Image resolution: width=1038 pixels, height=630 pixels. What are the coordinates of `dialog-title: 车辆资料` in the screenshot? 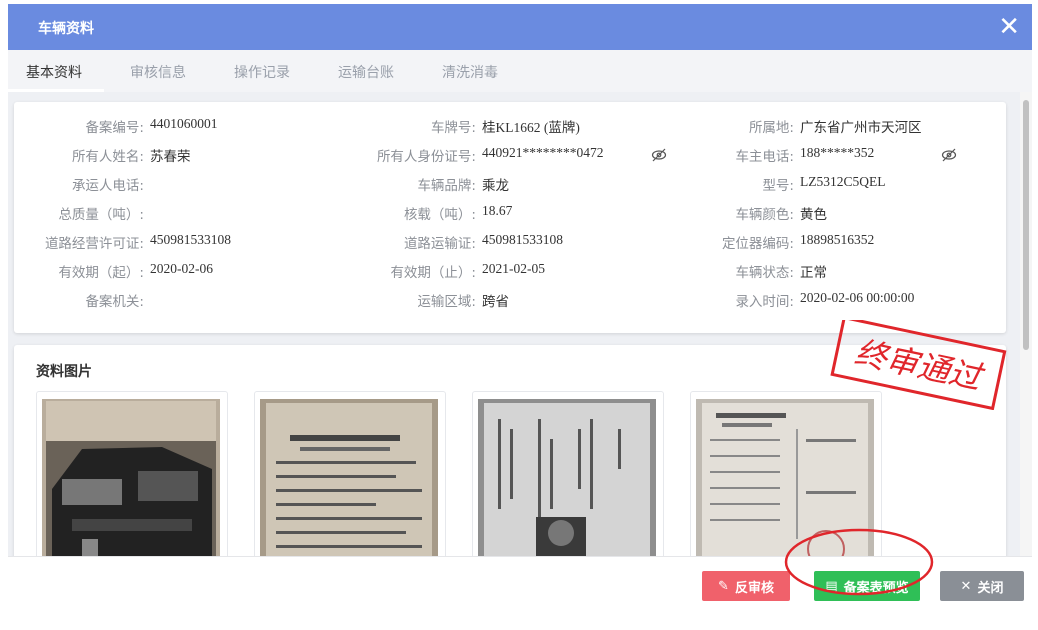 It's located at (66, 29).